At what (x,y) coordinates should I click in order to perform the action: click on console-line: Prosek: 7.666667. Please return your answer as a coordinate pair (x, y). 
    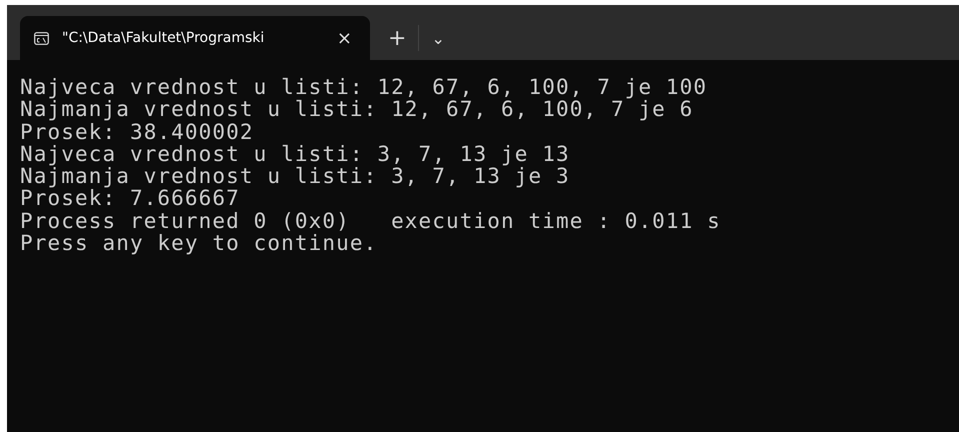
    Looking at the image, I should click on (130, 198).